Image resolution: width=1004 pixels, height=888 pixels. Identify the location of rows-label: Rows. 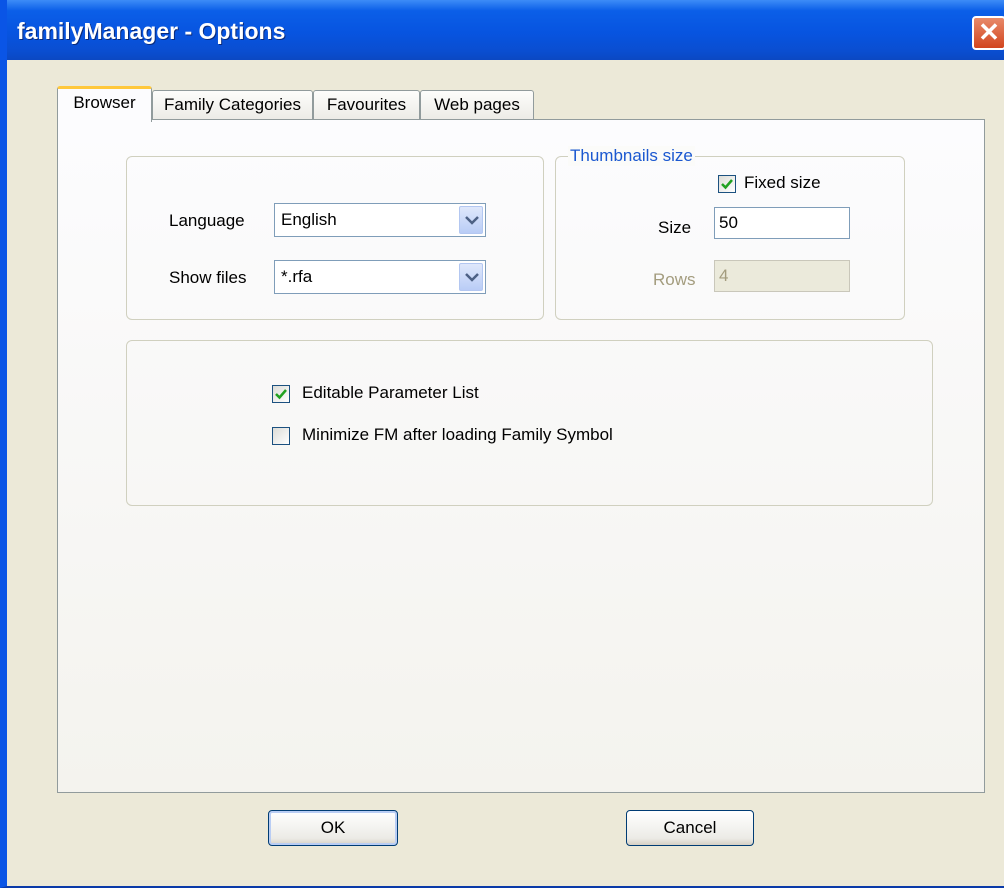
(674, 279).